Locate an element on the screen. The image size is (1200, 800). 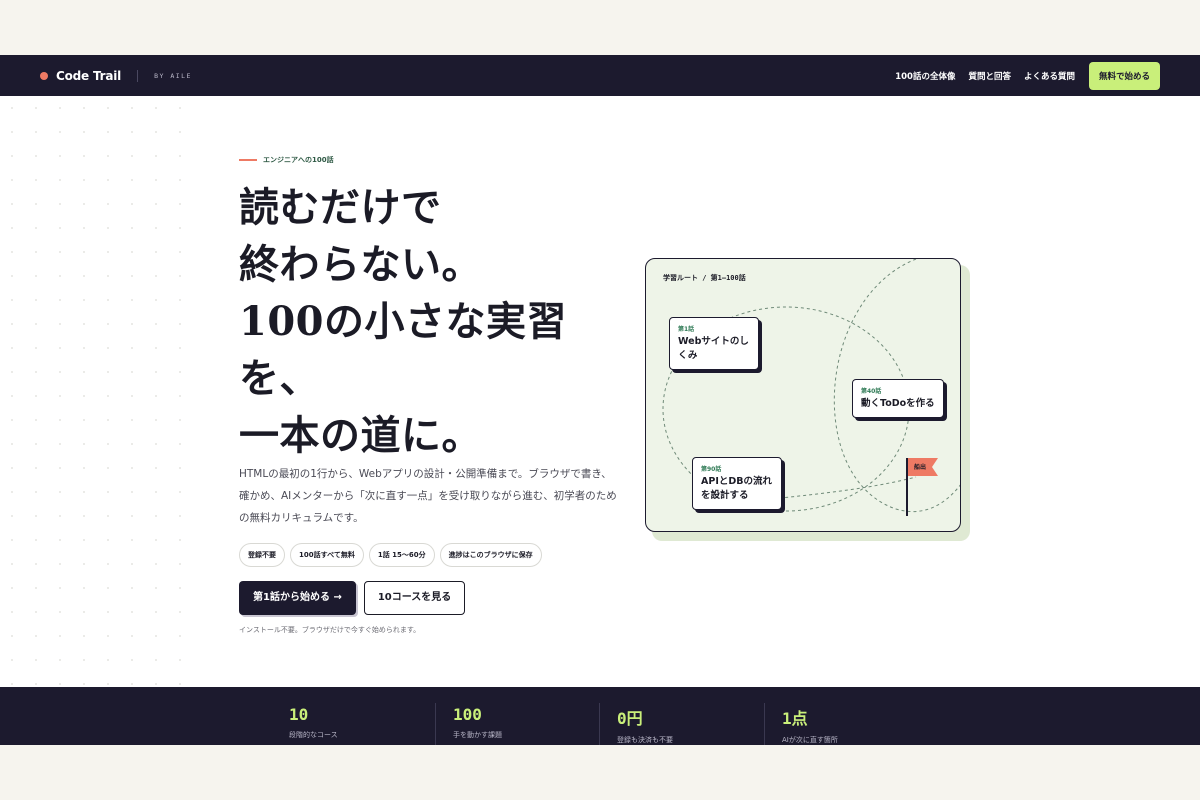
tag-progress-saved: 進捗はこのブラウザに保存 is located at coordinates (490, 555).